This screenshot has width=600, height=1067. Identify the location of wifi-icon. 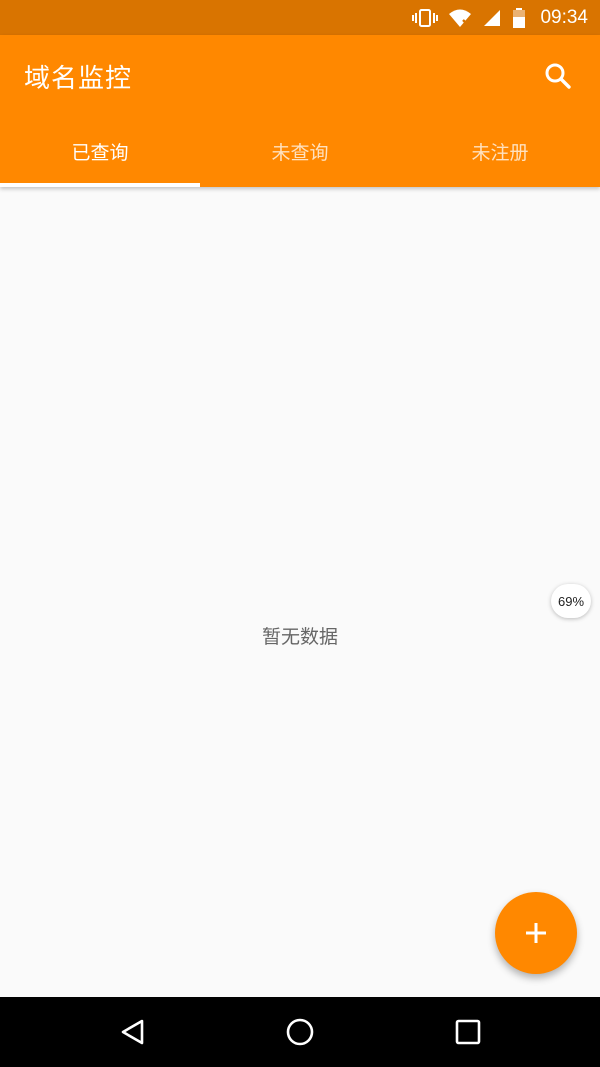
(460, 18).